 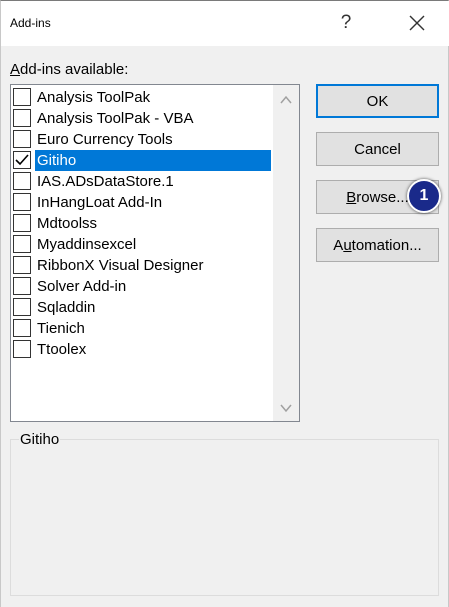 What do you see at coordinates (142, 286) in the screenshot?
I see `list-item: Solver Add-in` at bounding box center [142, 286].